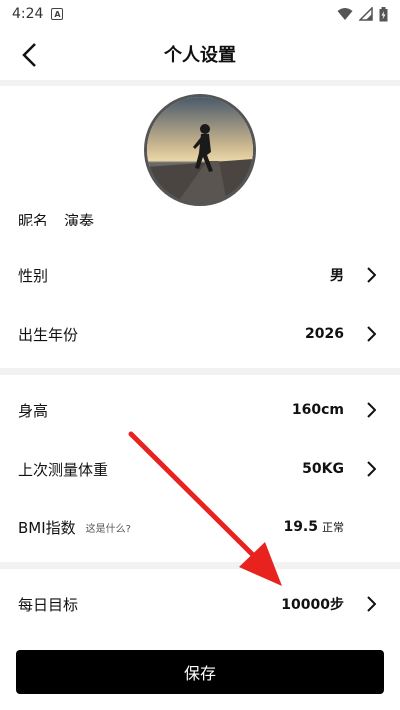  What do you see at coordinates (200, 604) in the screenshot?
I see `daily-goal-row: 每日目标 10000步` at bounding box center [200, 604].